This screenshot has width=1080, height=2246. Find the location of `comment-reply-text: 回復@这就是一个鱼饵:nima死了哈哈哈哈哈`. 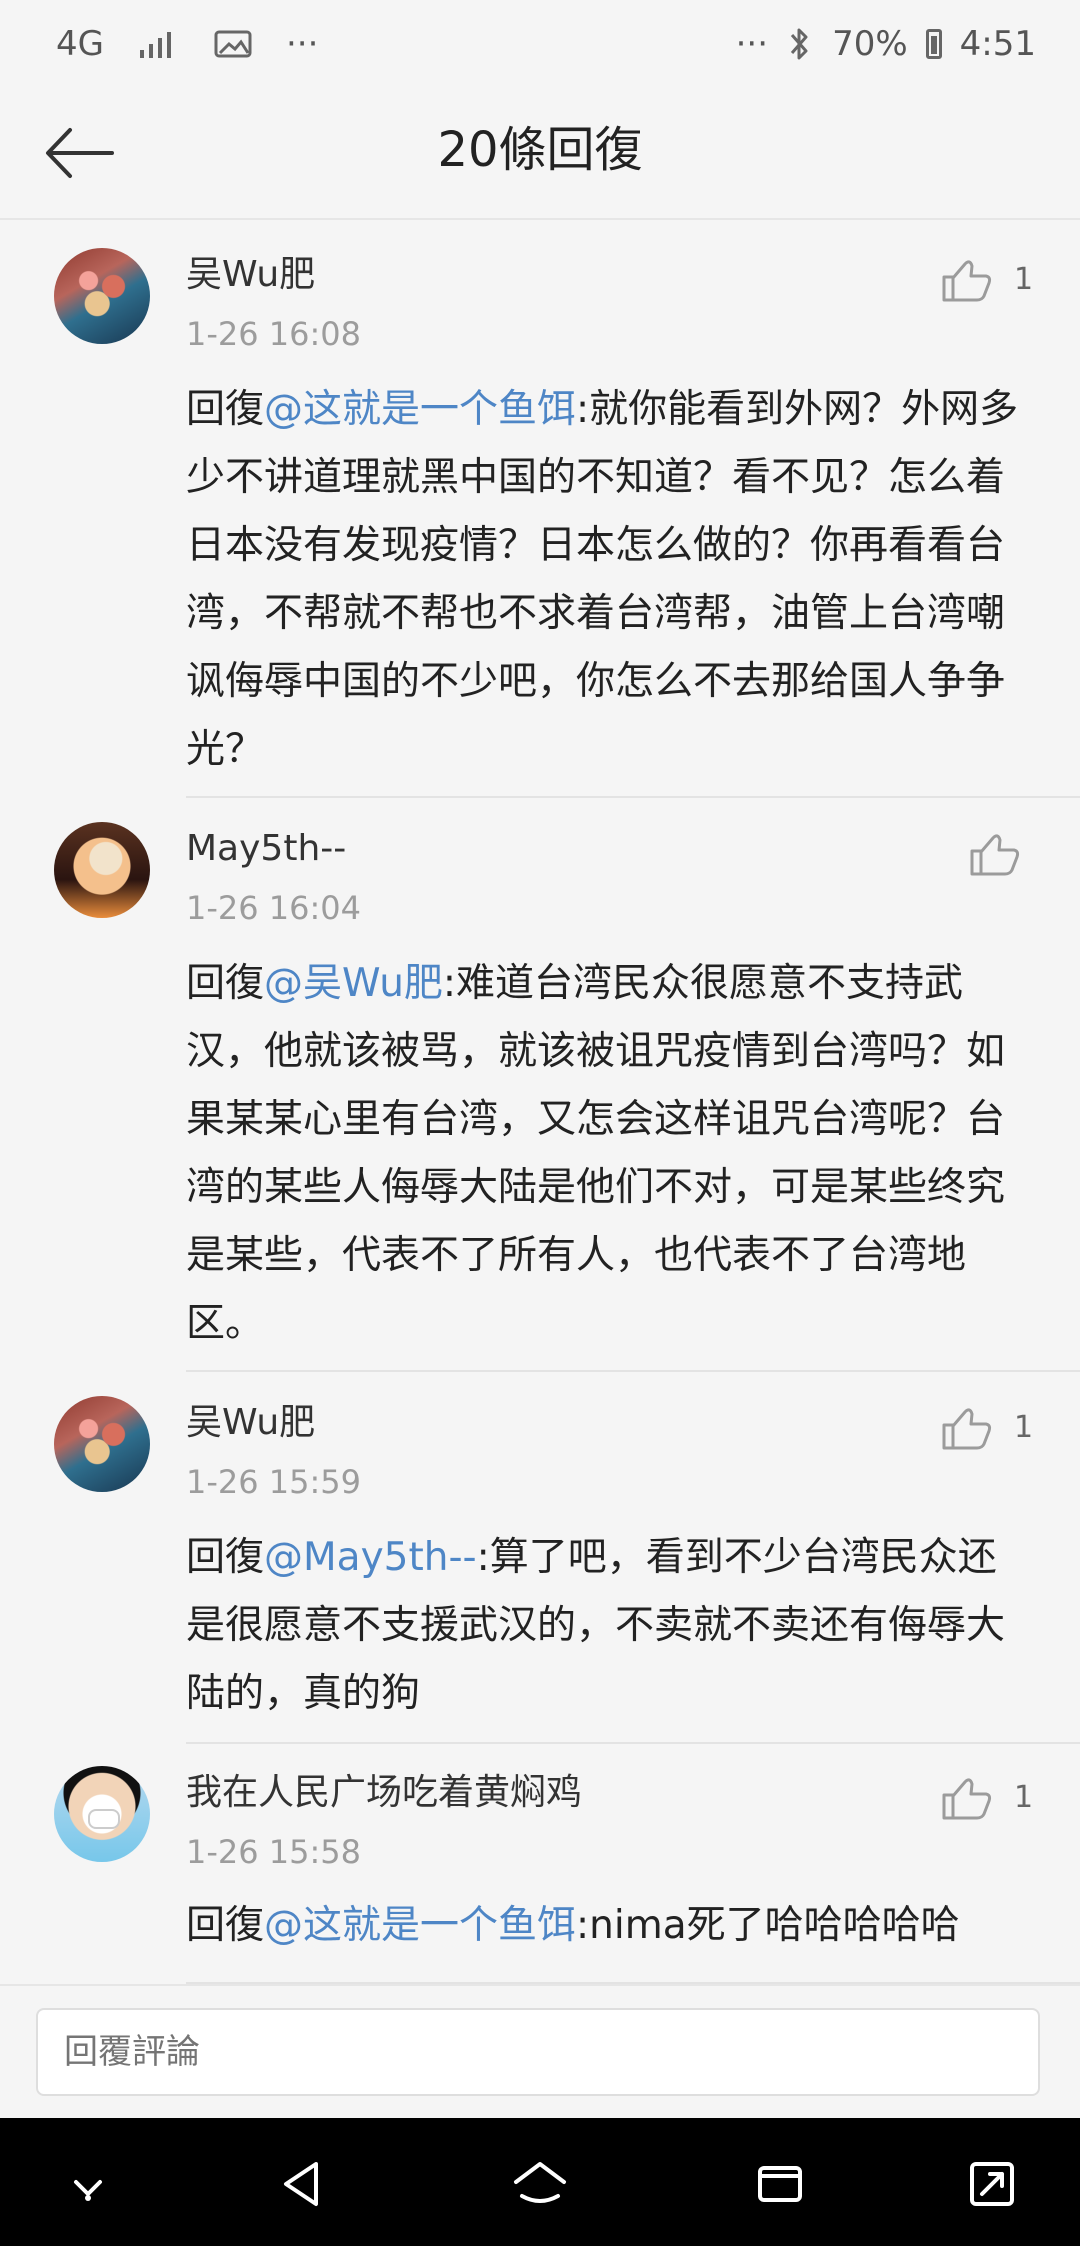

comment-reply-text: 回復@这就是一个鱼饵:nima死了哈哈哈哈哈 is located at coordinates (606, 1926).